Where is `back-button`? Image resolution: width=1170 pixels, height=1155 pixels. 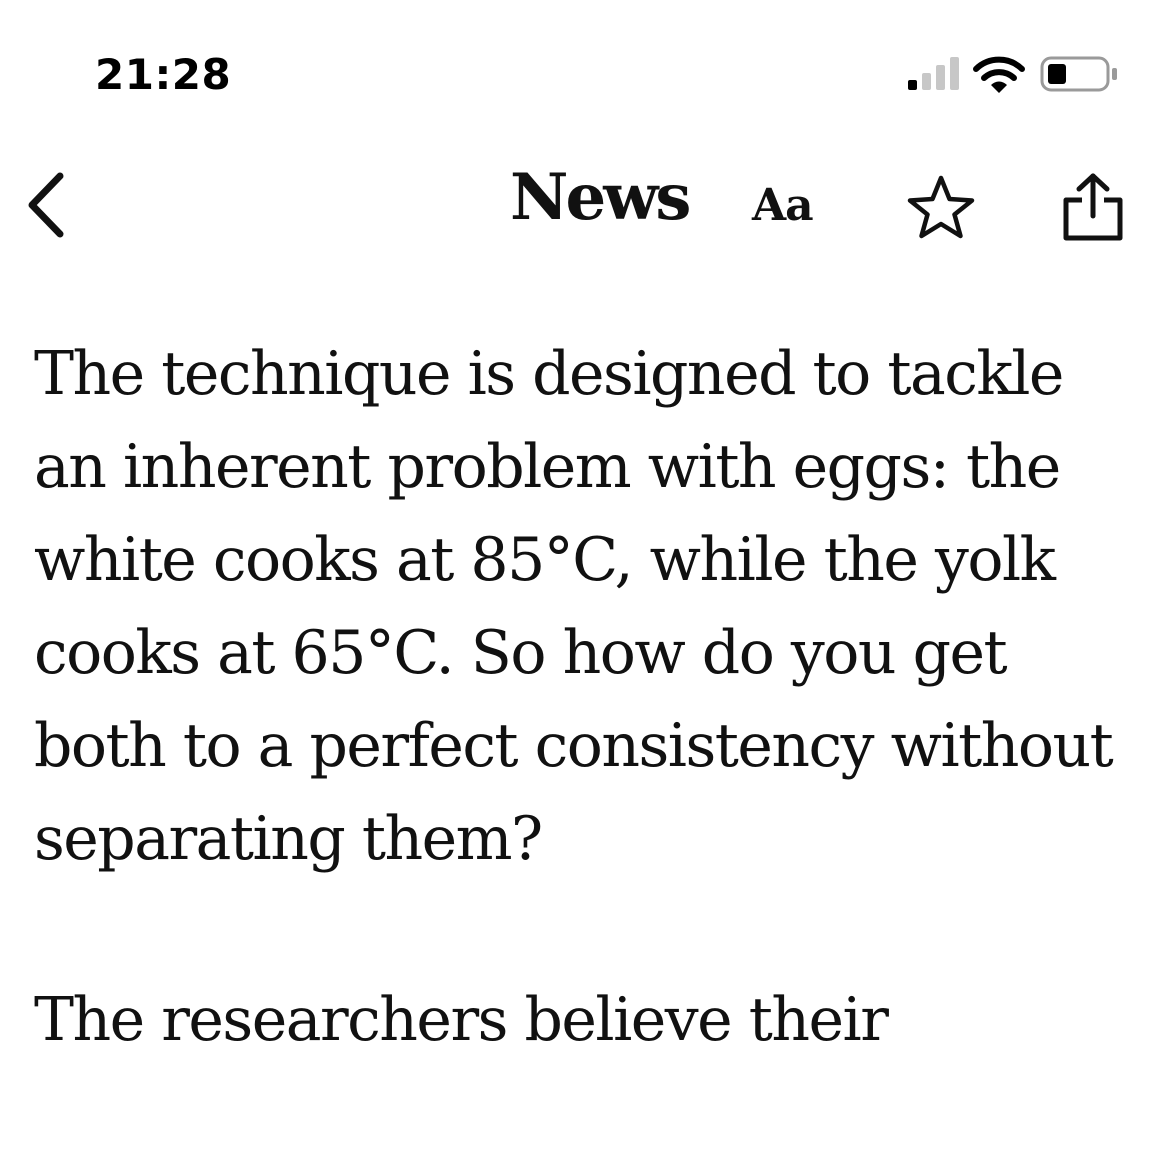 back-button is located at coordinates (47, 205).